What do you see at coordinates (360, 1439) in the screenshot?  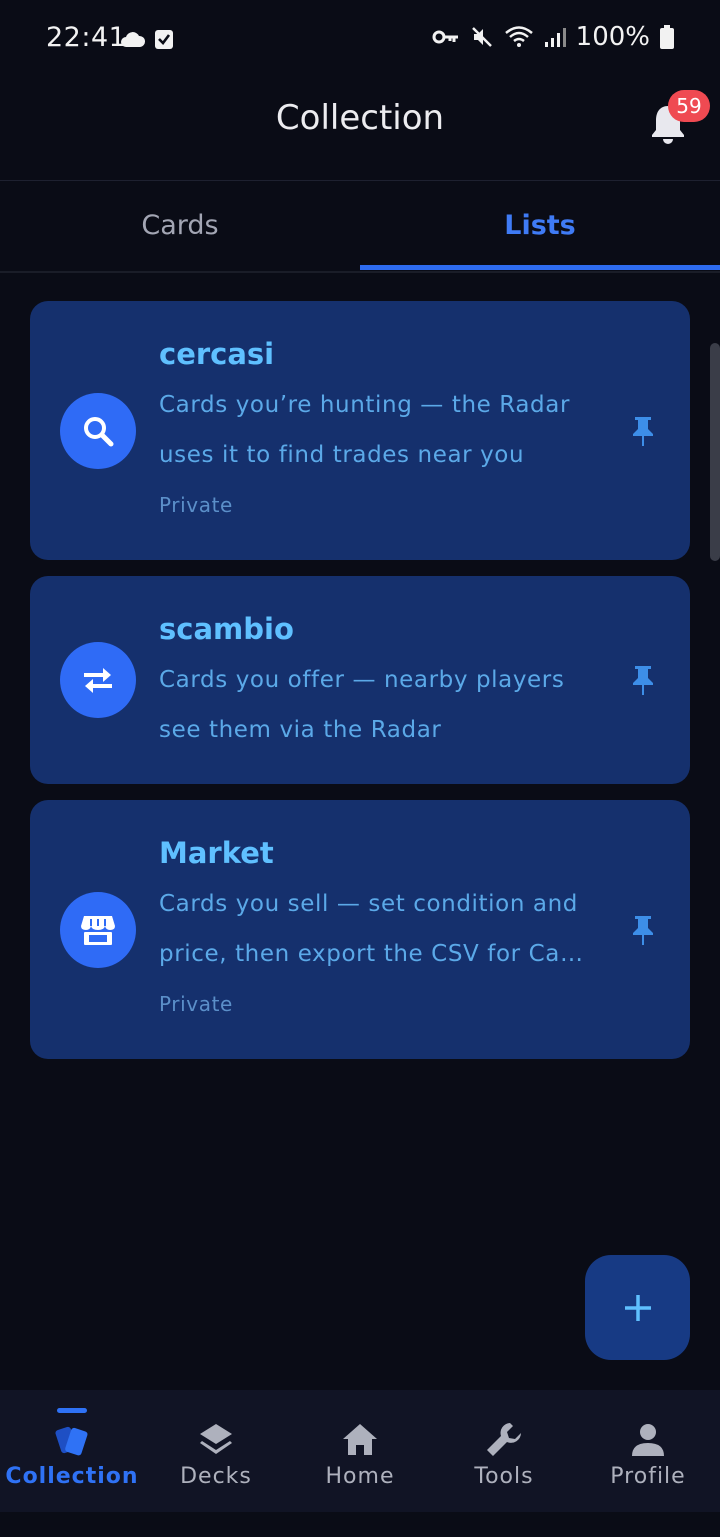 I see `home-icon` at bounding box center [360, 1439].